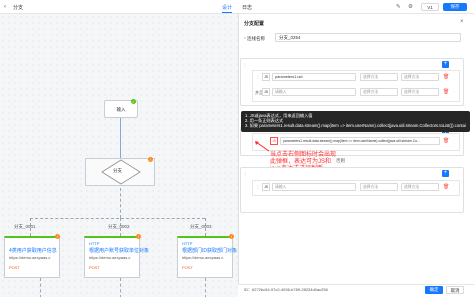 The image size is (474, 297). I want to click on node-id-text: ID：6272bc54-97c2-4936-b789-28234d0ac256, so click(286, 289).